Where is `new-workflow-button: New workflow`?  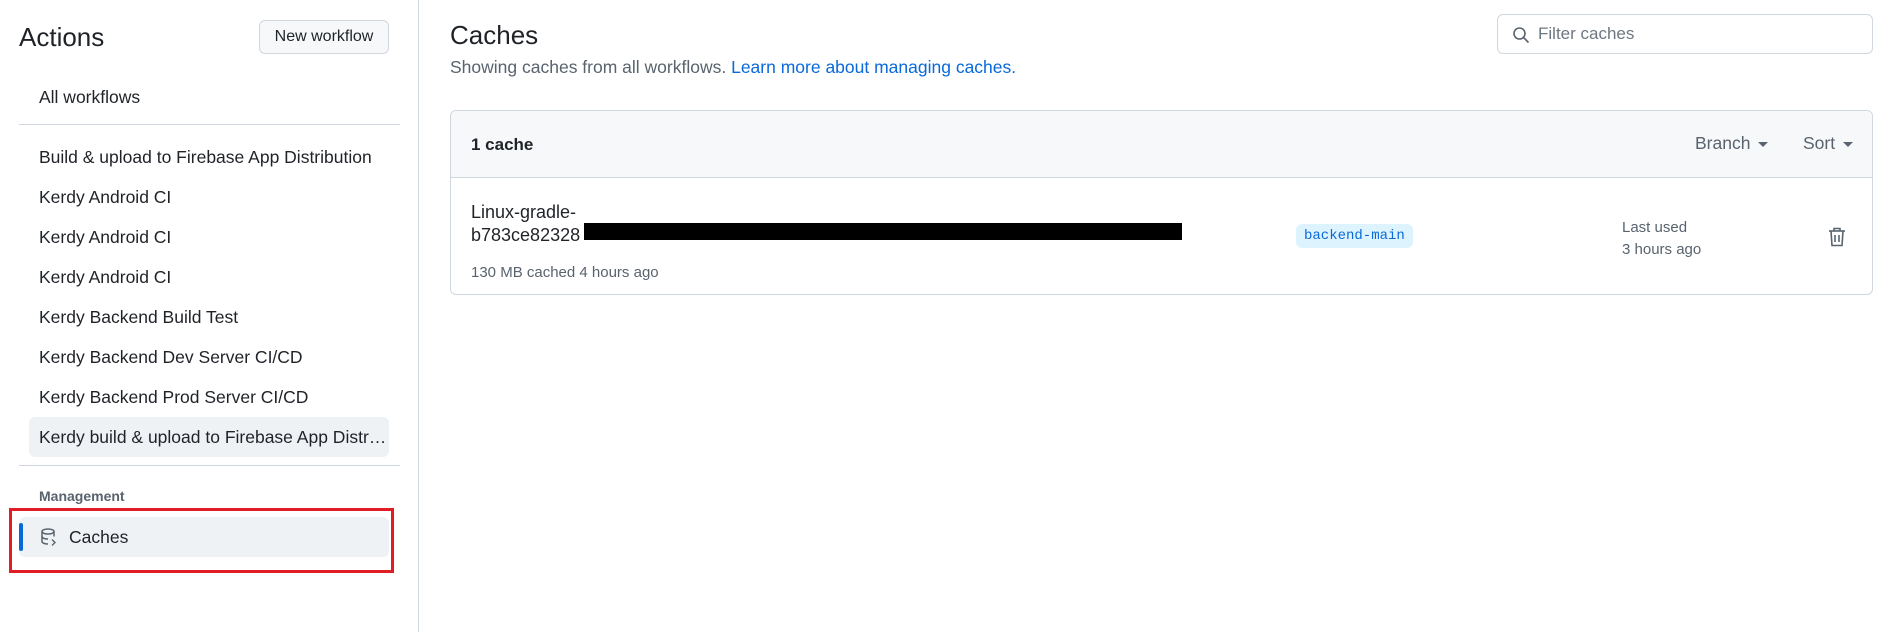
new-workflow-button: New workflow is located at coordinates (324, 37).